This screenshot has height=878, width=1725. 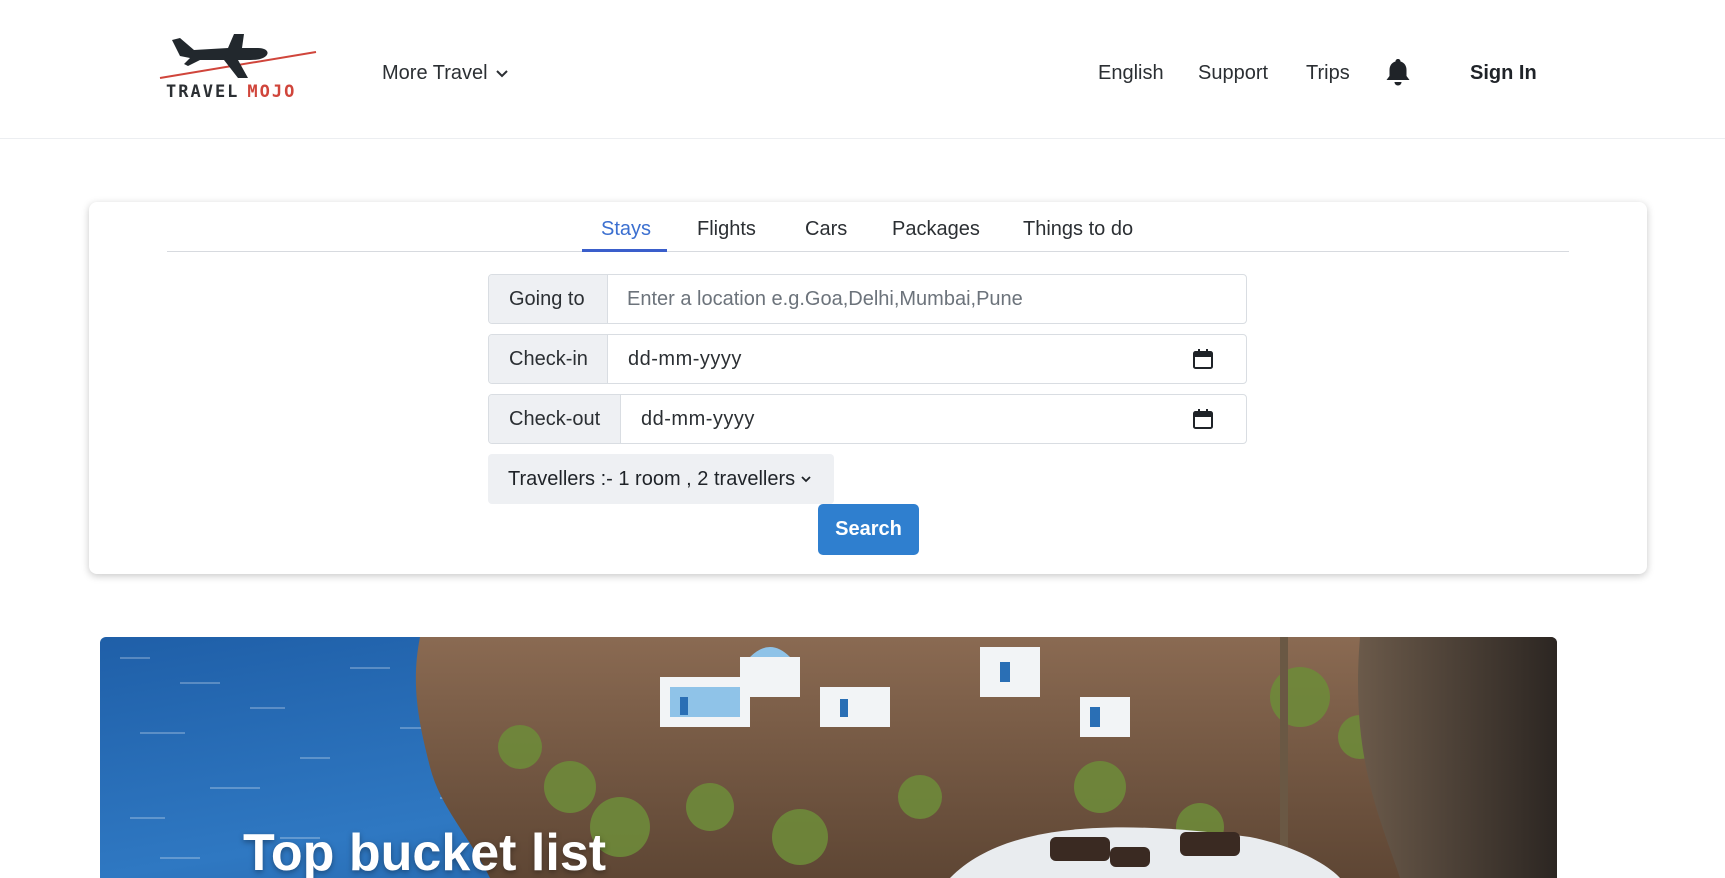 I want to click on check-out-date-input: dd-mm-yyyy, so click(x=906, y=419).